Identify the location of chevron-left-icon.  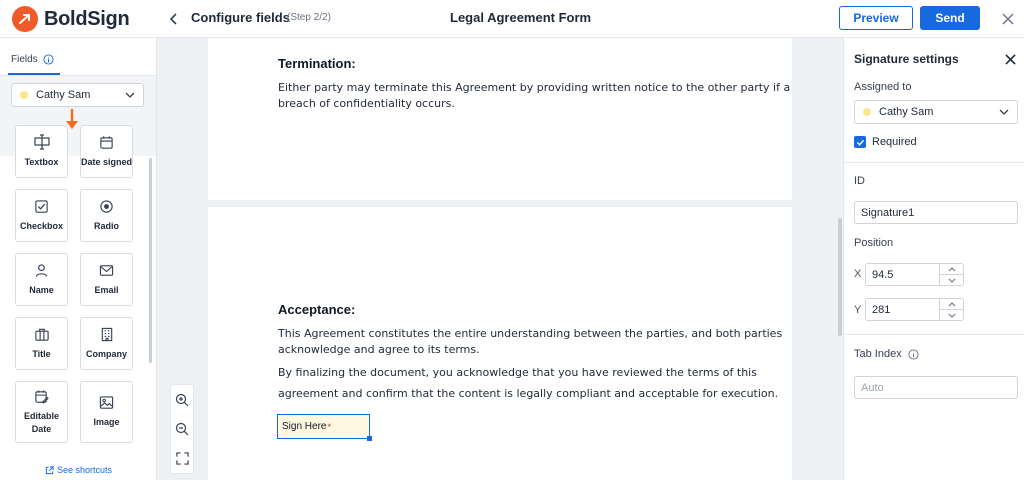
(173, 19).